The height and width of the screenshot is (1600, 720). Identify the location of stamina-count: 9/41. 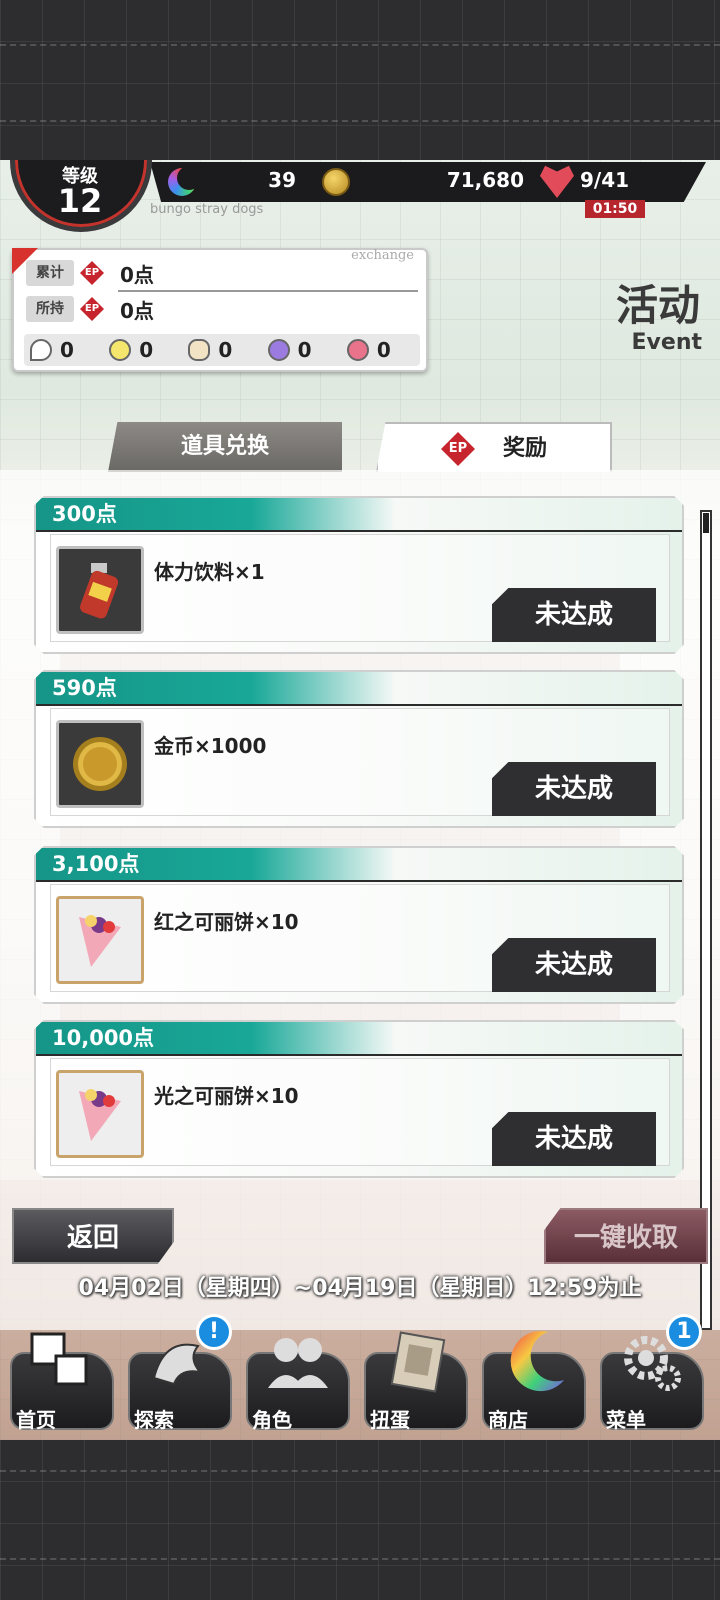
(605, 180).